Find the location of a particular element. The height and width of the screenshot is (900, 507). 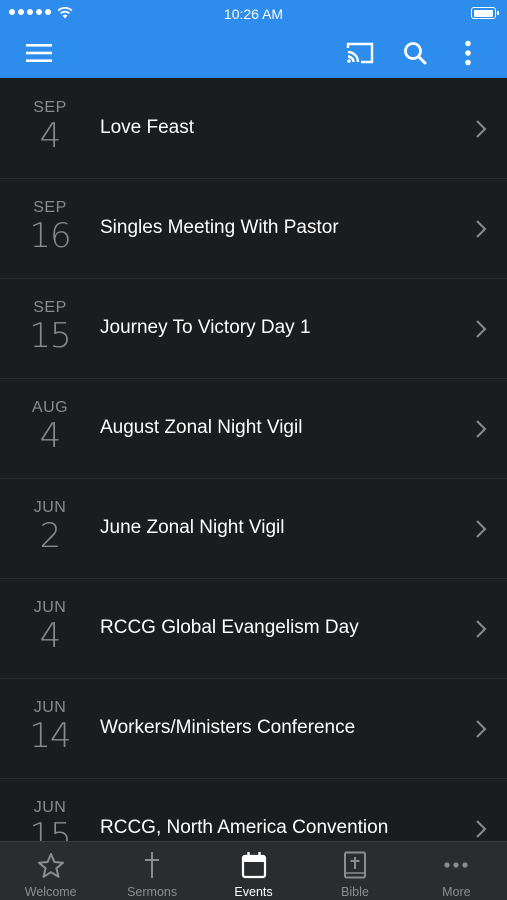

event-date: JUN 15 is located at coordinates (50, 820).